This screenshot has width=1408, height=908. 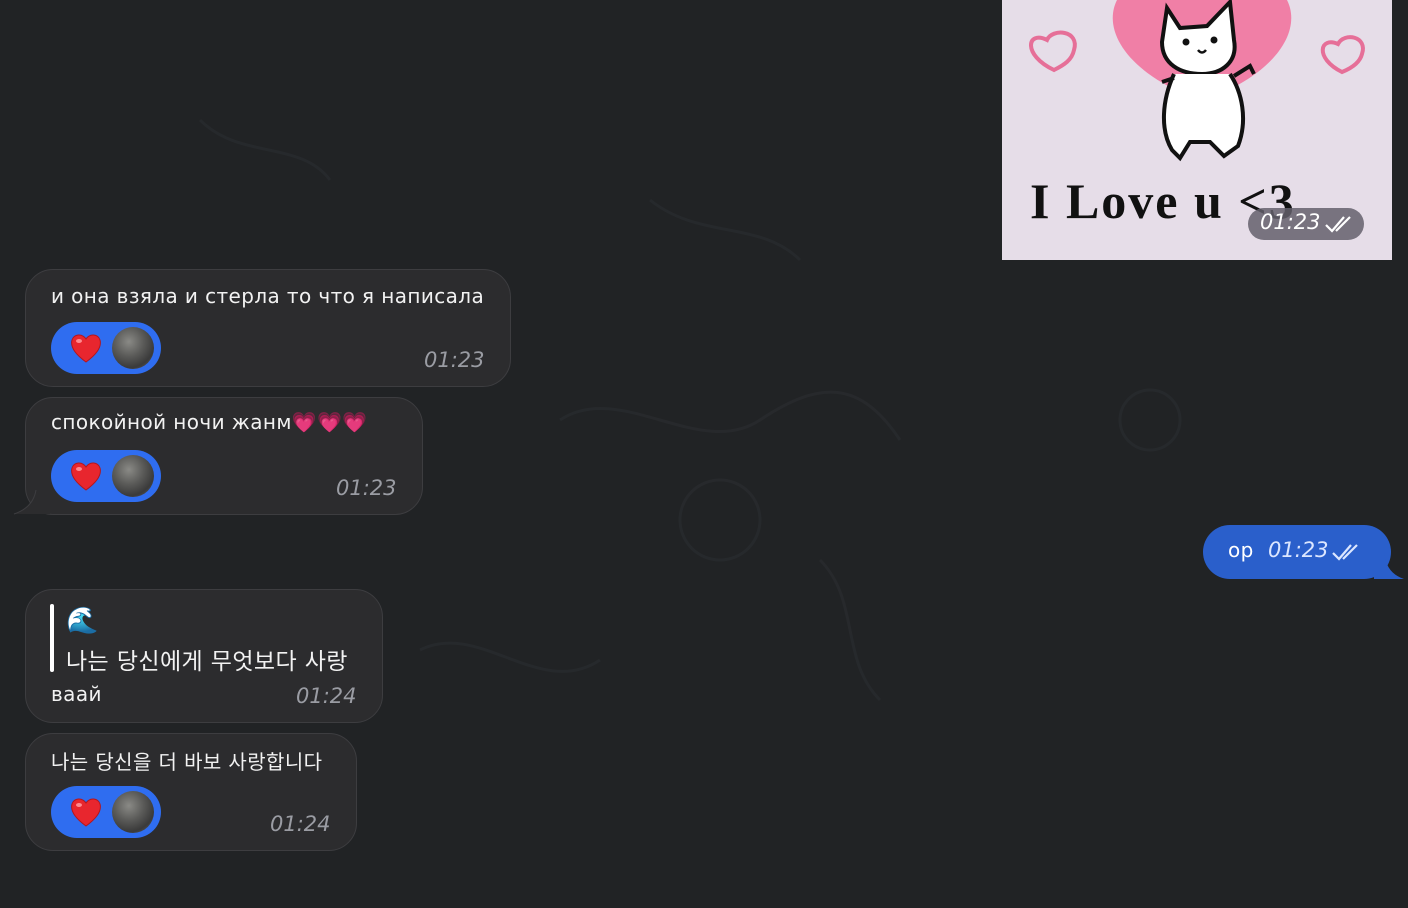 What do you see at coordinates (1290, 222) in the screenshot?
I see `photo-time: 01:23` at bounding box center [1290, 222].